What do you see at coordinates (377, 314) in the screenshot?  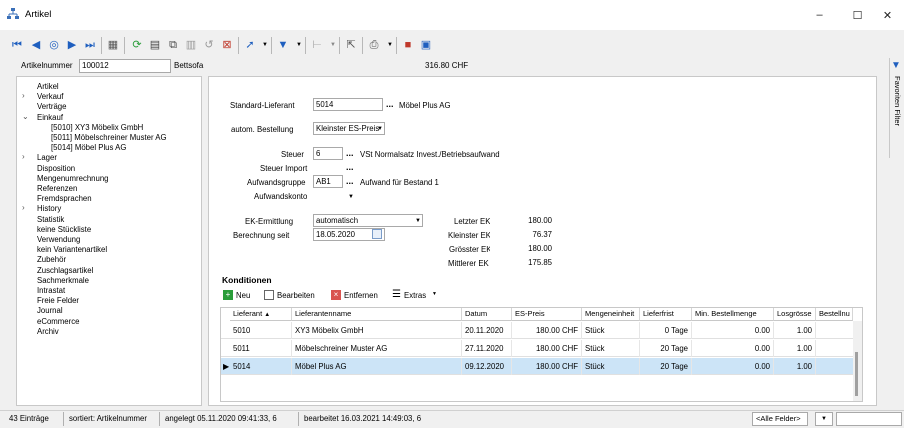 I see `col-lieferantenname: Lieferantenname` at bounding box center [377, 314].